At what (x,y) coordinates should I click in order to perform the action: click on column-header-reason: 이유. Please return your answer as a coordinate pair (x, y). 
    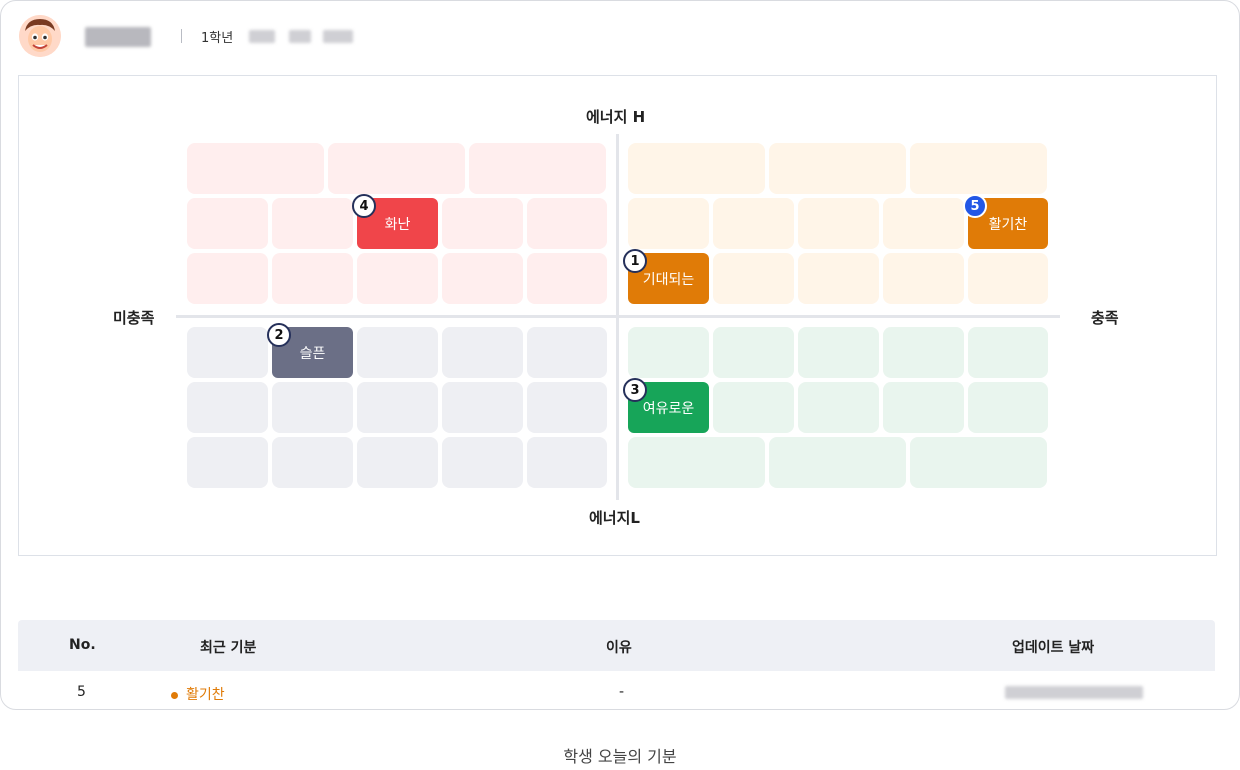
    Looking at the image, I should click on (619, 648).